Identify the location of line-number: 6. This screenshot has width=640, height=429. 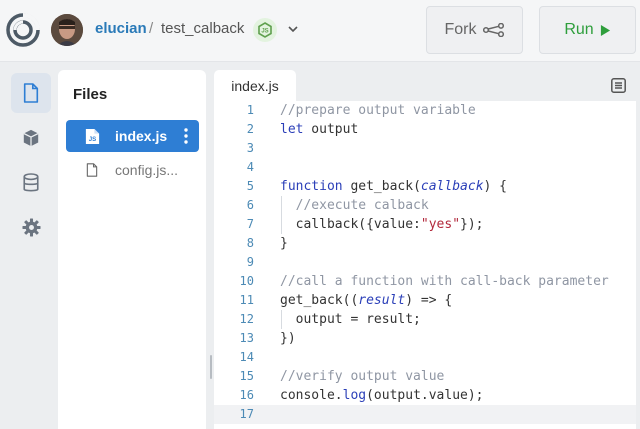
(250, 205).